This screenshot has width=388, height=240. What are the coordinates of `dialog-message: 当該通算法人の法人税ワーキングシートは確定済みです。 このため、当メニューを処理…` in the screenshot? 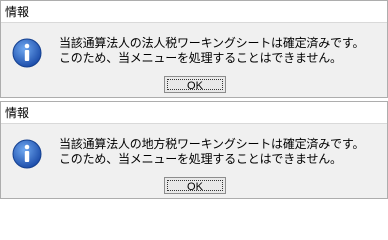 It's located at (222, 51).